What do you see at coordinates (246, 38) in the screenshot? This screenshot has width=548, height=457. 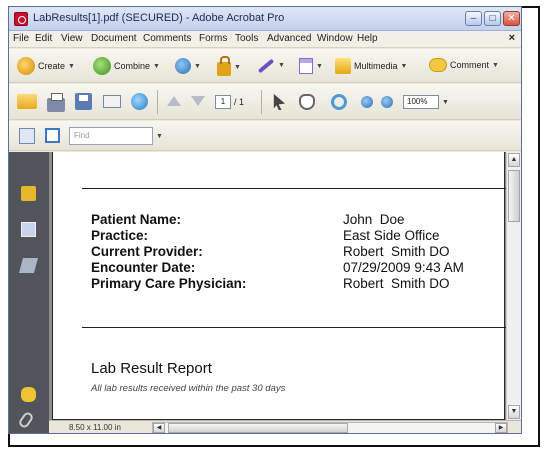 I see `menu-tools: Tools` at bounding box center [246, 38].